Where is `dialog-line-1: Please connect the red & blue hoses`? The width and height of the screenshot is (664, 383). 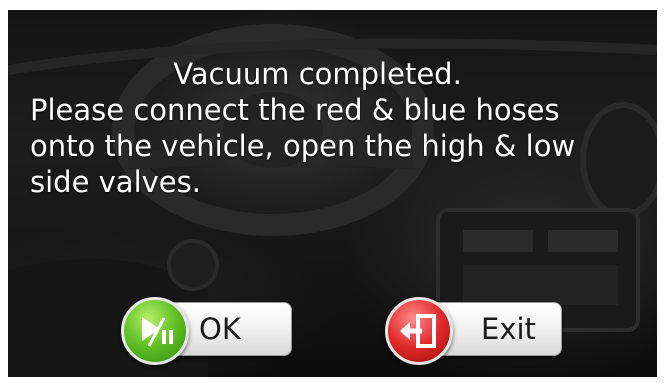 dialog-line-1: Please connect the red & blue hoses is located at coordinates (295, 110).